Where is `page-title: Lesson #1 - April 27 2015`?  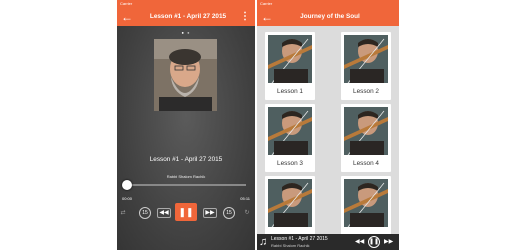
page-title: Lesson #1 - April 27 2015 is located at coordinates (188, 16).